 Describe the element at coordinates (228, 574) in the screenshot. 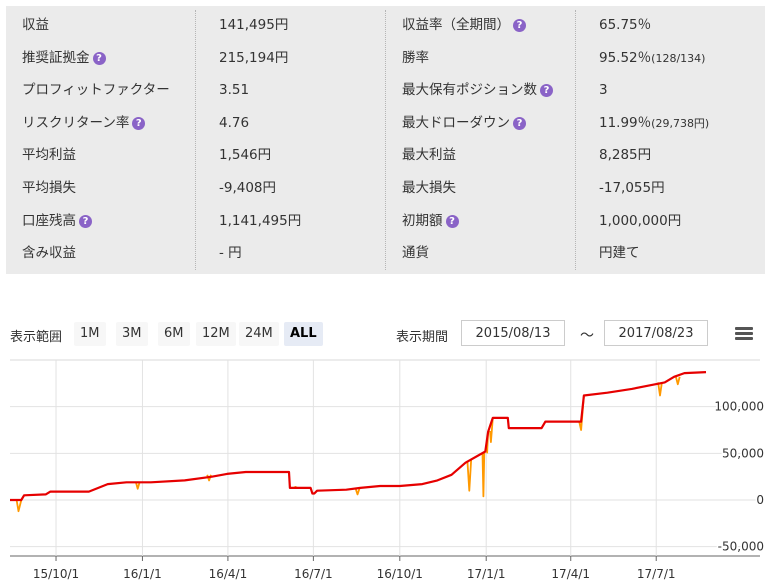

I see `x-tick-label: 16/4/1` at that location.